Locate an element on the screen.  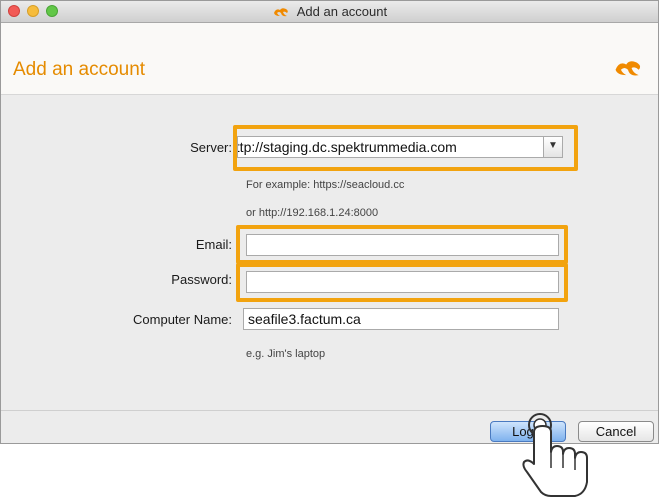
server-hint-alt: or http://192.168.1.24:8000 is located at coordinates (312, 213).